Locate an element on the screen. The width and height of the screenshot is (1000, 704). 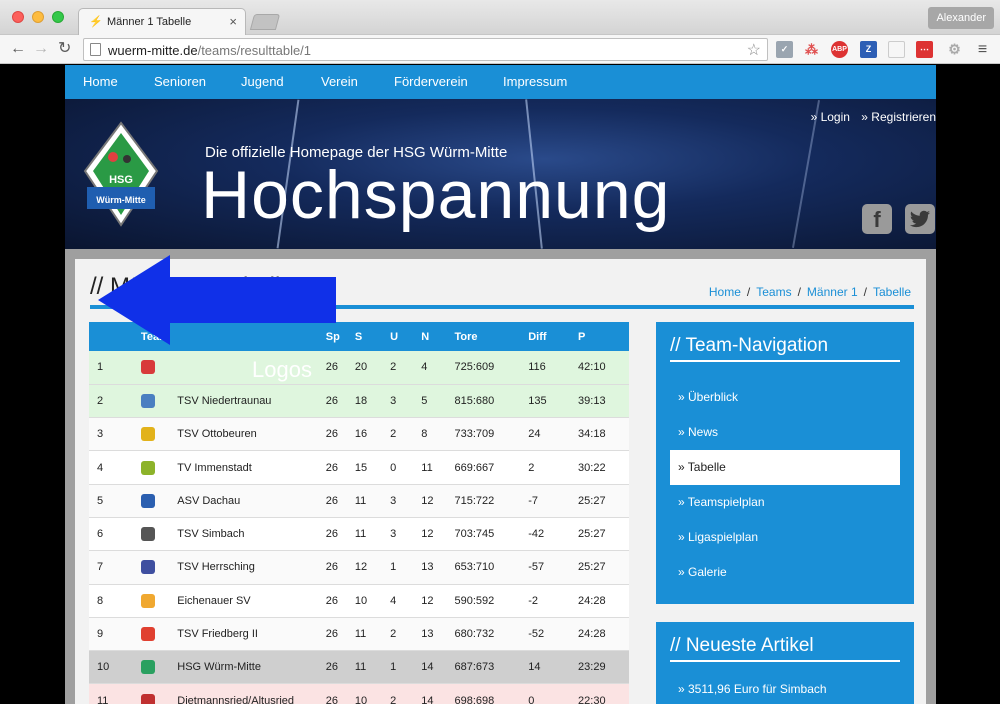
twitter-icon is located at coordinates (920, 219).